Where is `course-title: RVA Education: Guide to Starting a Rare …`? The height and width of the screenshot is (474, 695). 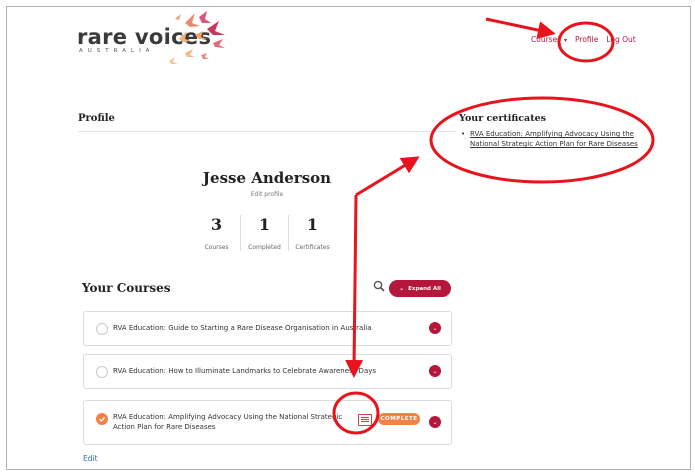
course-title: RVA Education: Guide to Starting a Rare … is located at coordinates (242, 328).